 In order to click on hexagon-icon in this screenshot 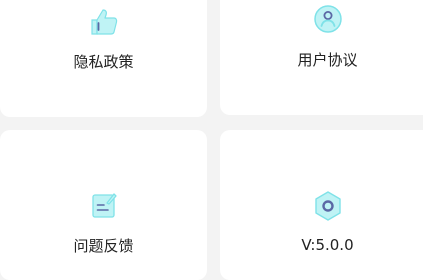, I will do `click(328, 206)`.